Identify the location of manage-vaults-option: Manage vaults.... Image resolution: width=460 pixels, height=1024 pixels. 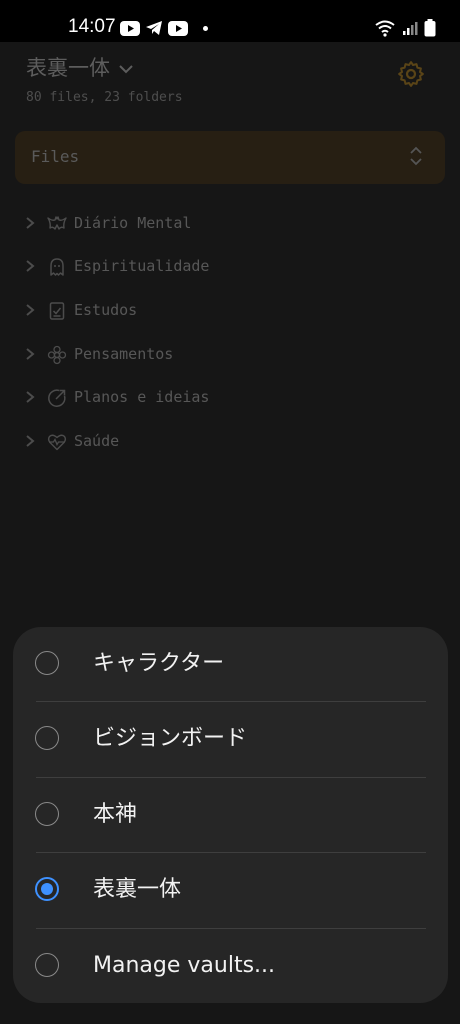
(230, 966).